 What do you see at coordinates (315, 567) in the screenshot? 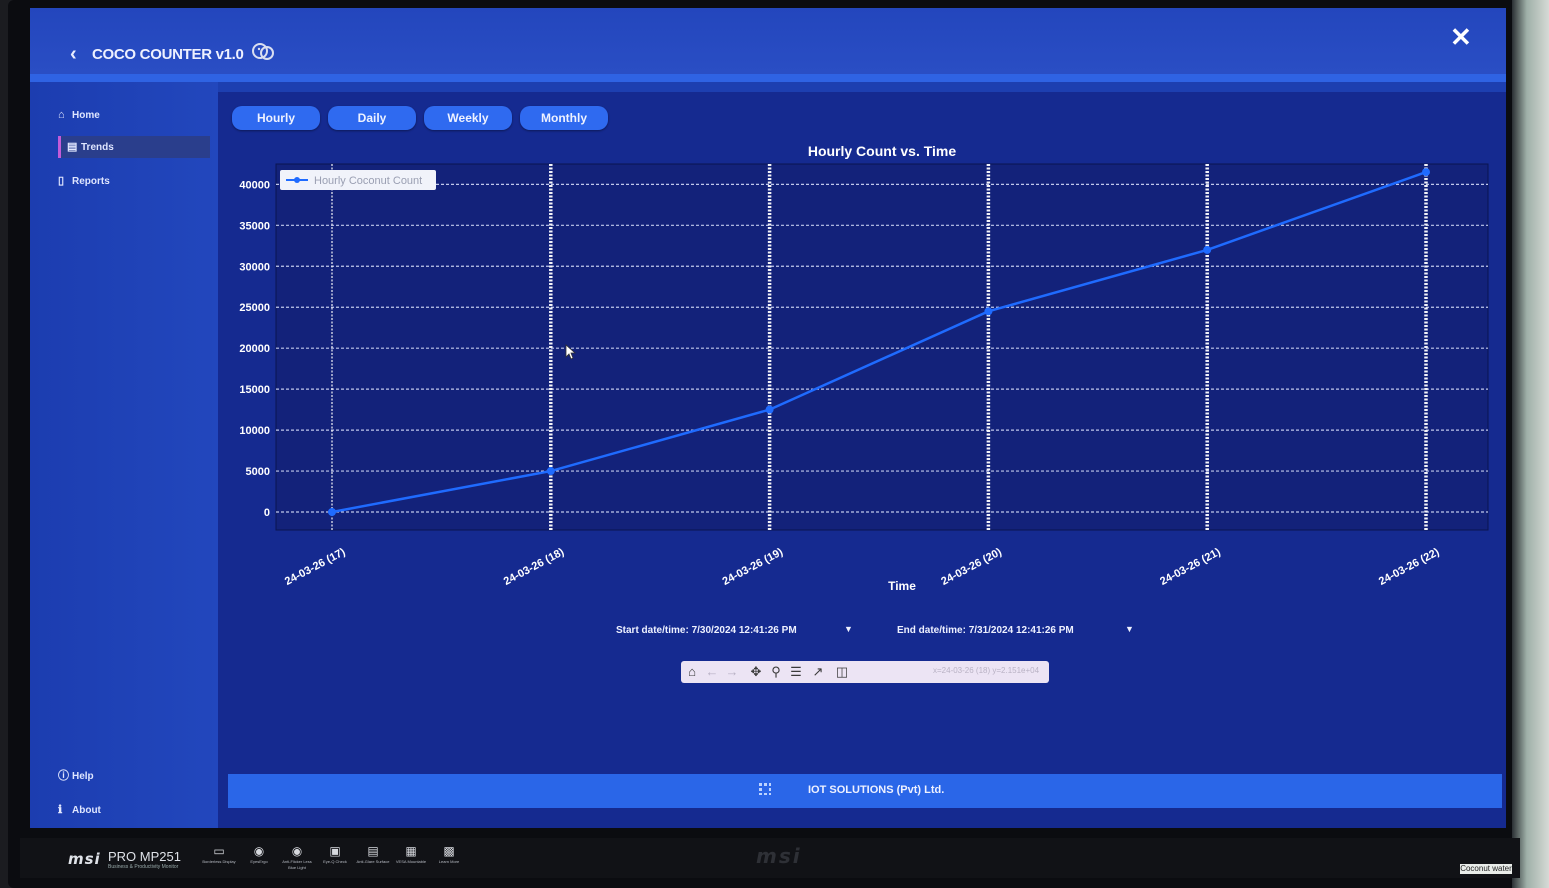
I see `x-tick-label: 24-03-26 (17)` at bounding box center [315, 567].